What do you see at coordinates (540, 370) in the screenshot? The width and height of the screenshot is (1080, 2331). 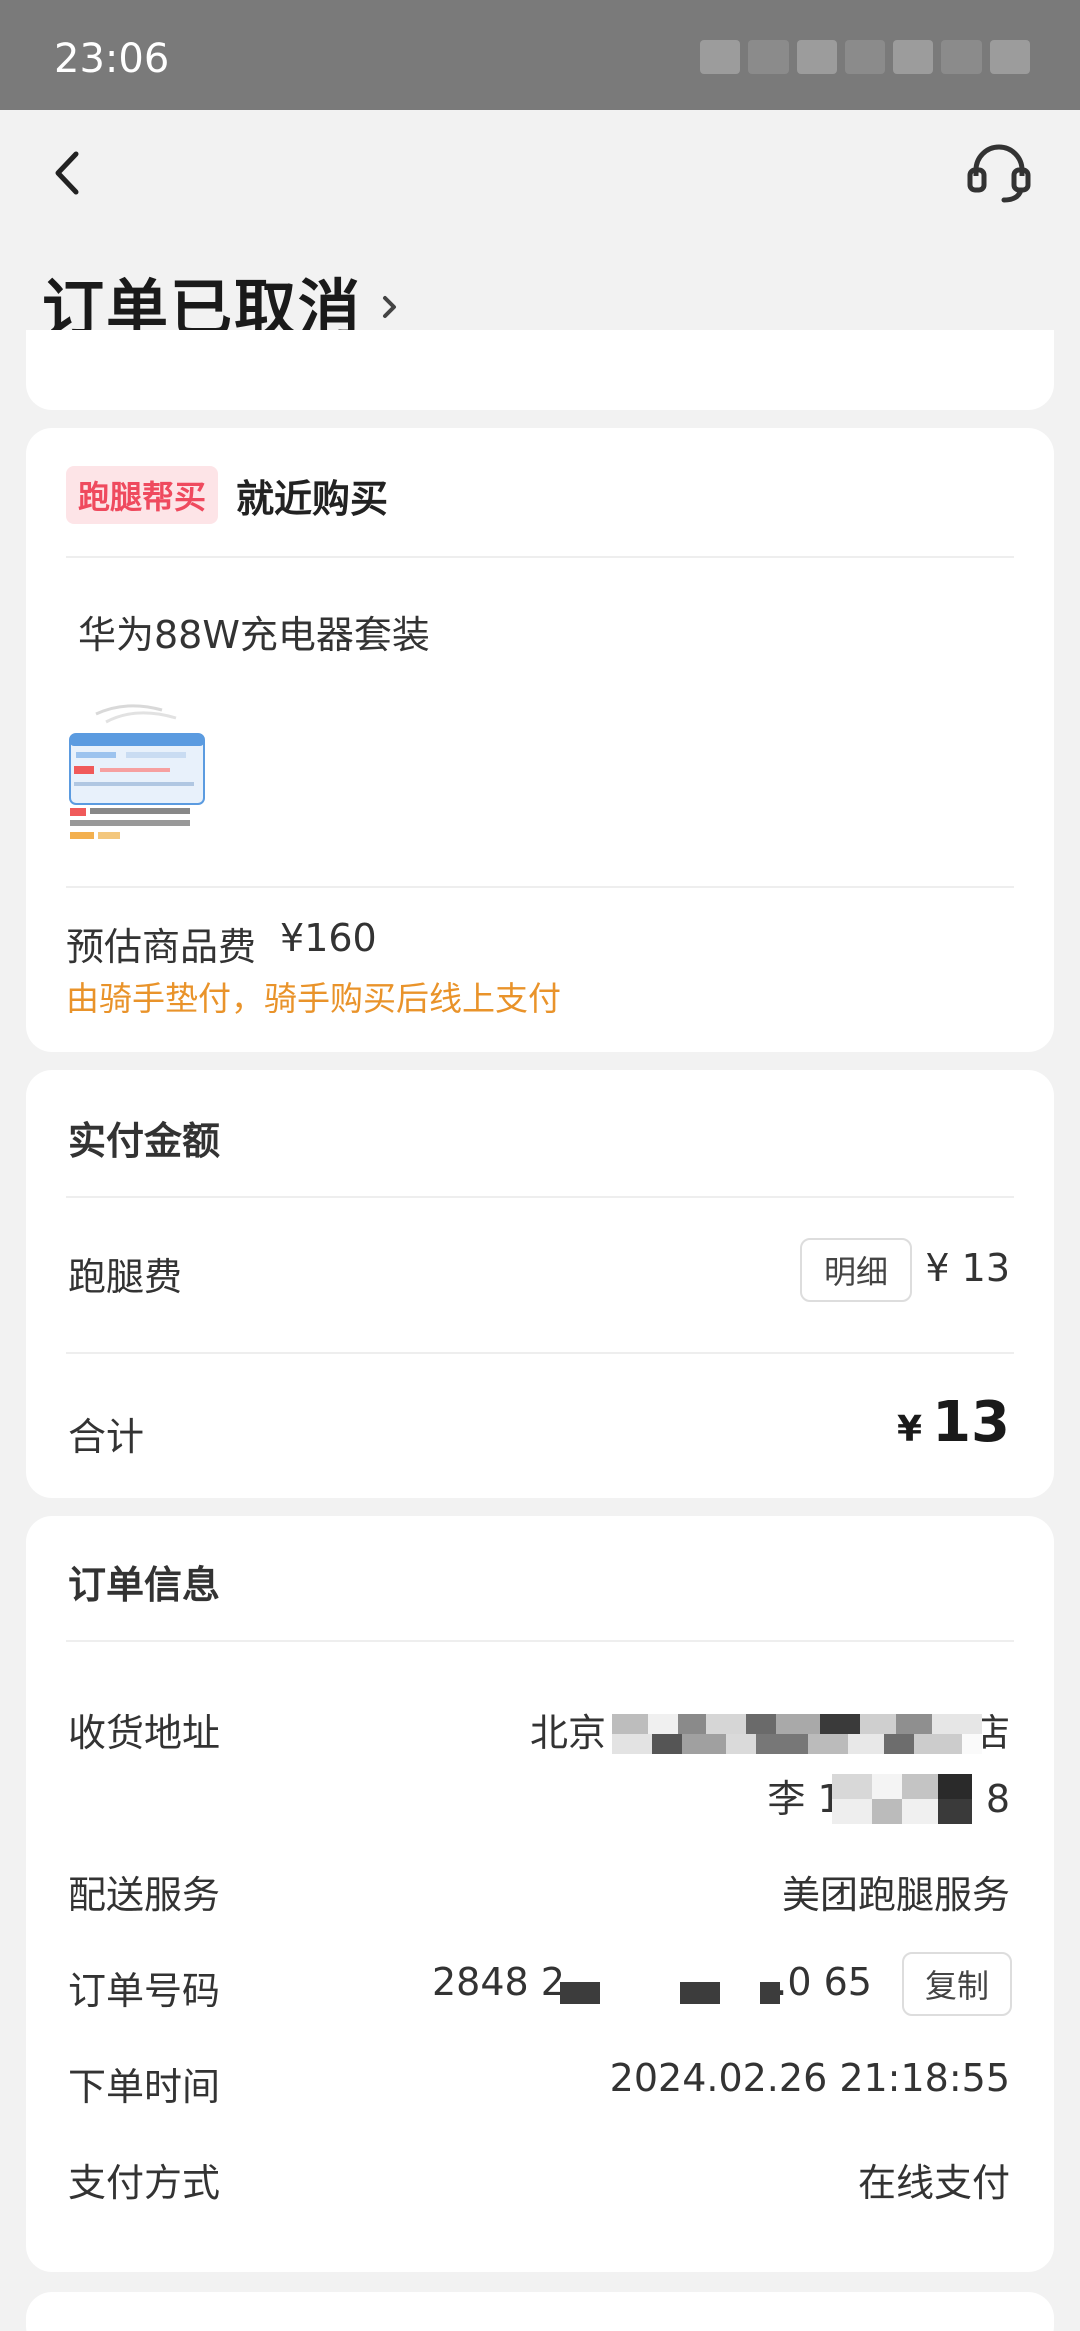 I see `status-card-stub` at bounding box center [540, 370].